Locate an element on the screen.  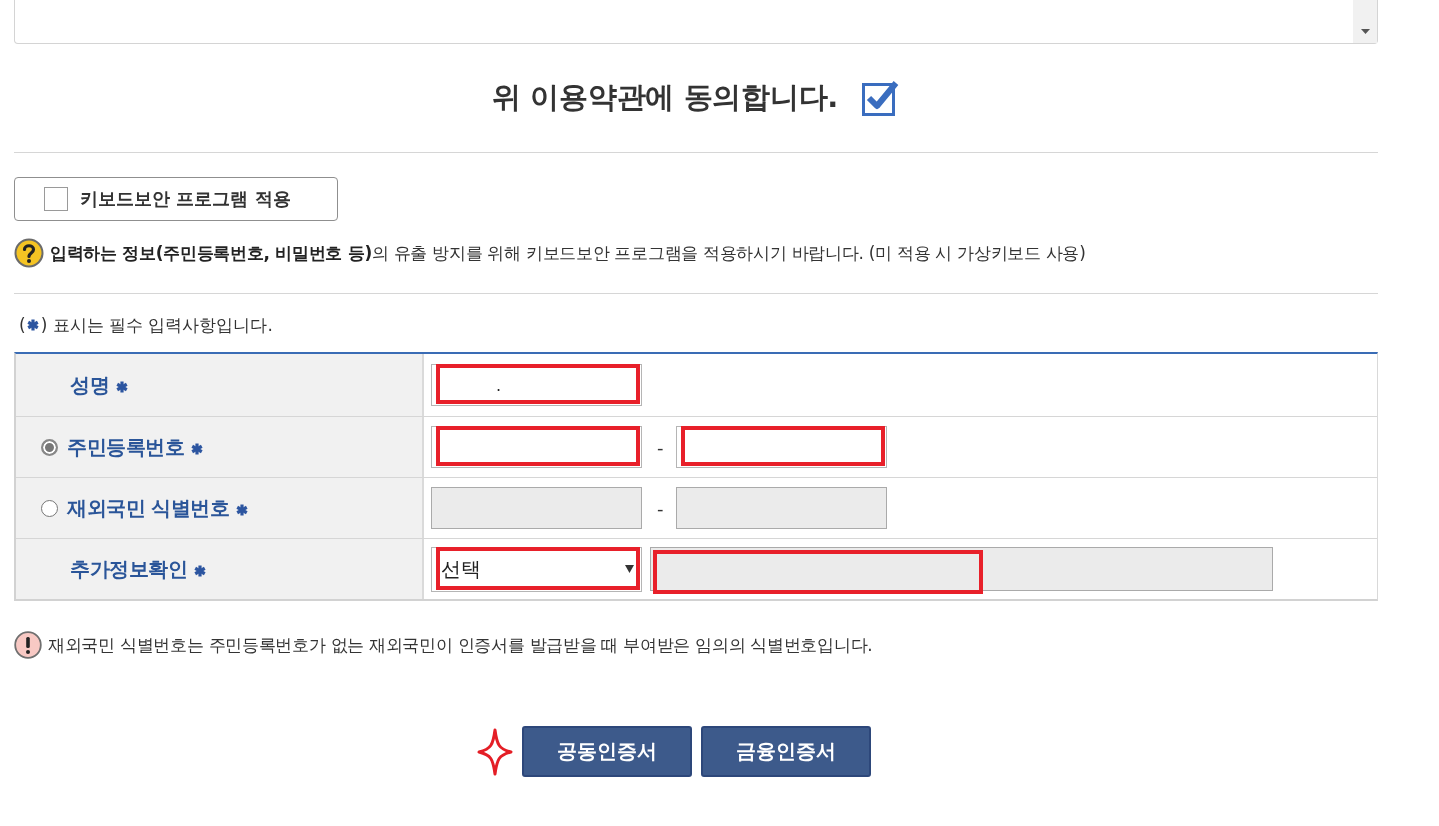
field-label: 성명 is located at coordinates (89, 385).